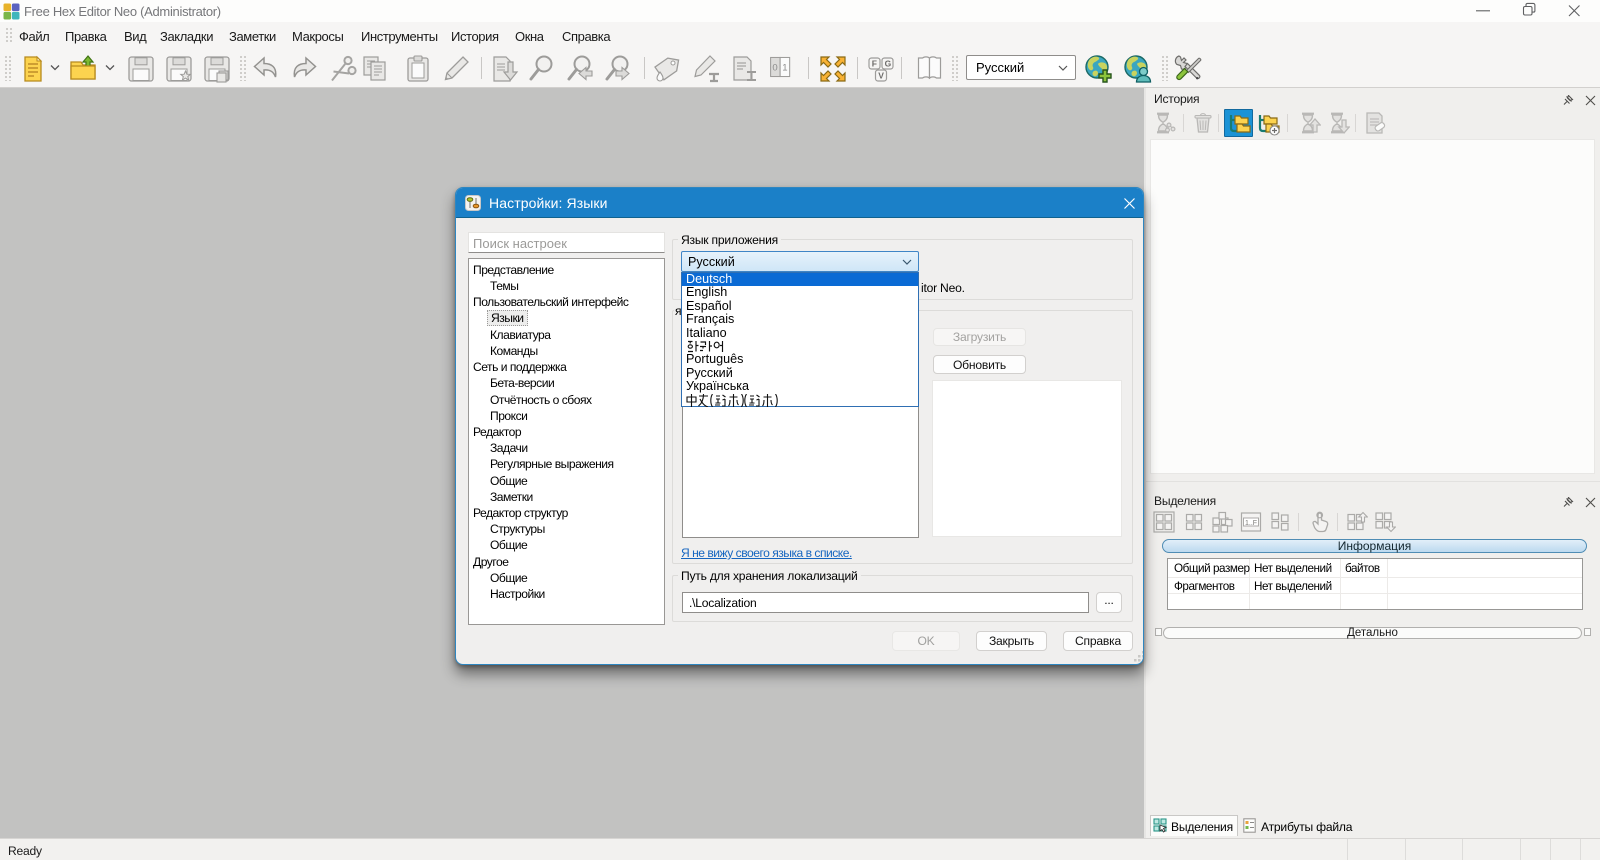  What do you see at coordinates (1251, 523) in the screenshot?
I see `svg-text: 1..F` at bounding box center [1251, 523].